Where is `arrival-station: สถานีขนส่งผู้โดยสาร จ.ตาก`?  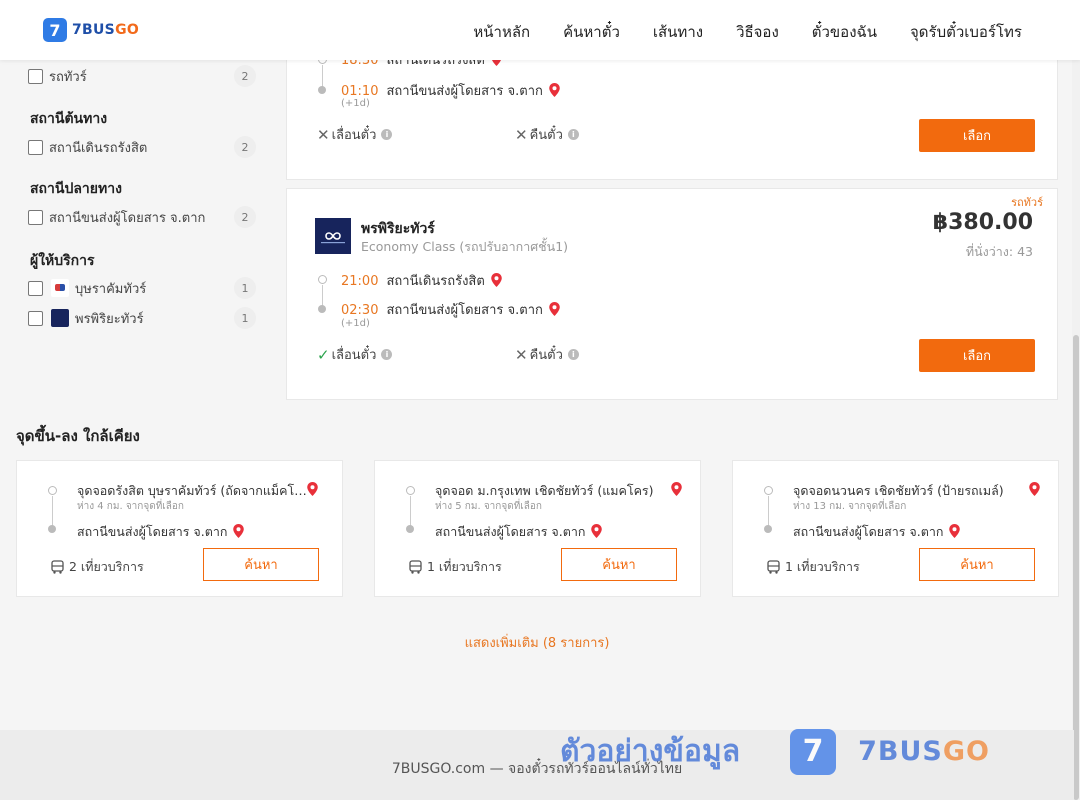 arrival-station: สถานีขนส่งผู้โดยสาร จ.ตาก is located at coordinates (464, 310).